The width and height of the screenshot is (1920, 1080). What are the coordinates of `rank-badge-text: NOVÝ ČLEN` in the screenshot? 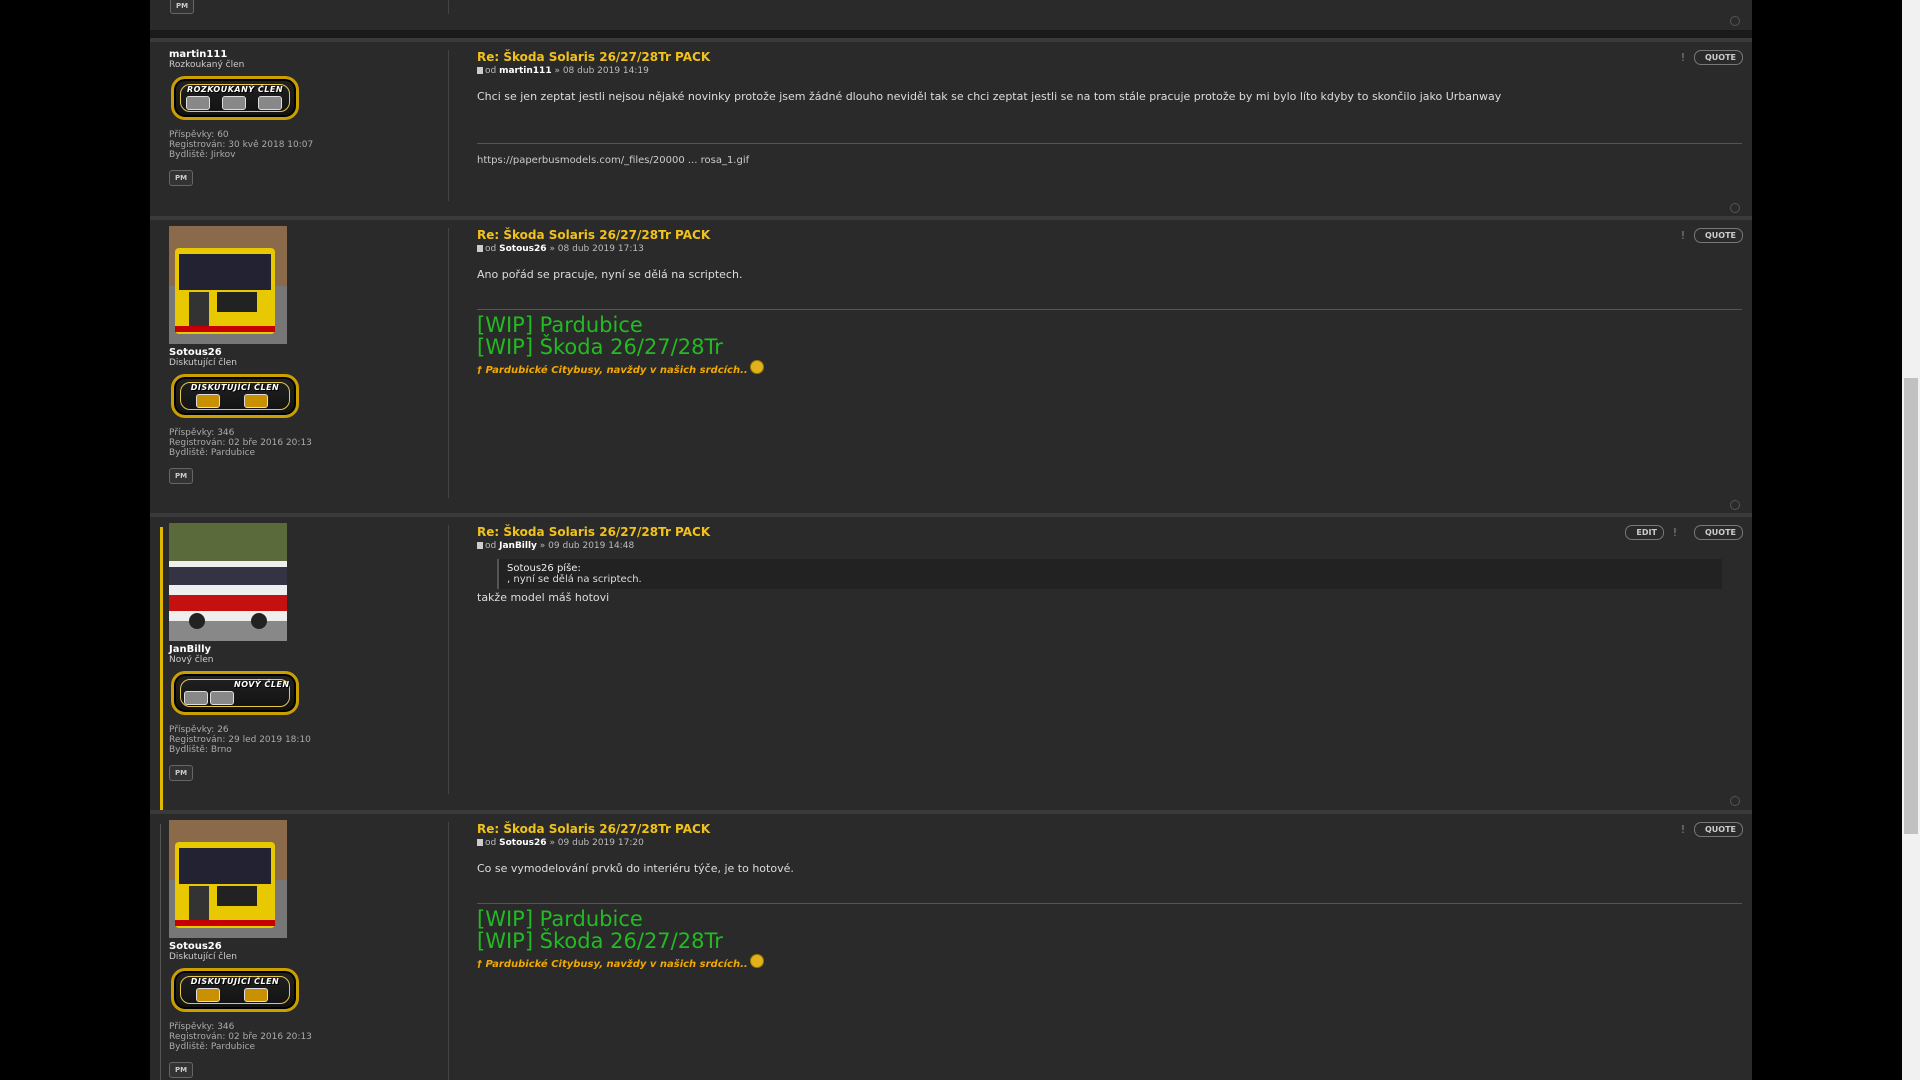 It's located at (262, 684).